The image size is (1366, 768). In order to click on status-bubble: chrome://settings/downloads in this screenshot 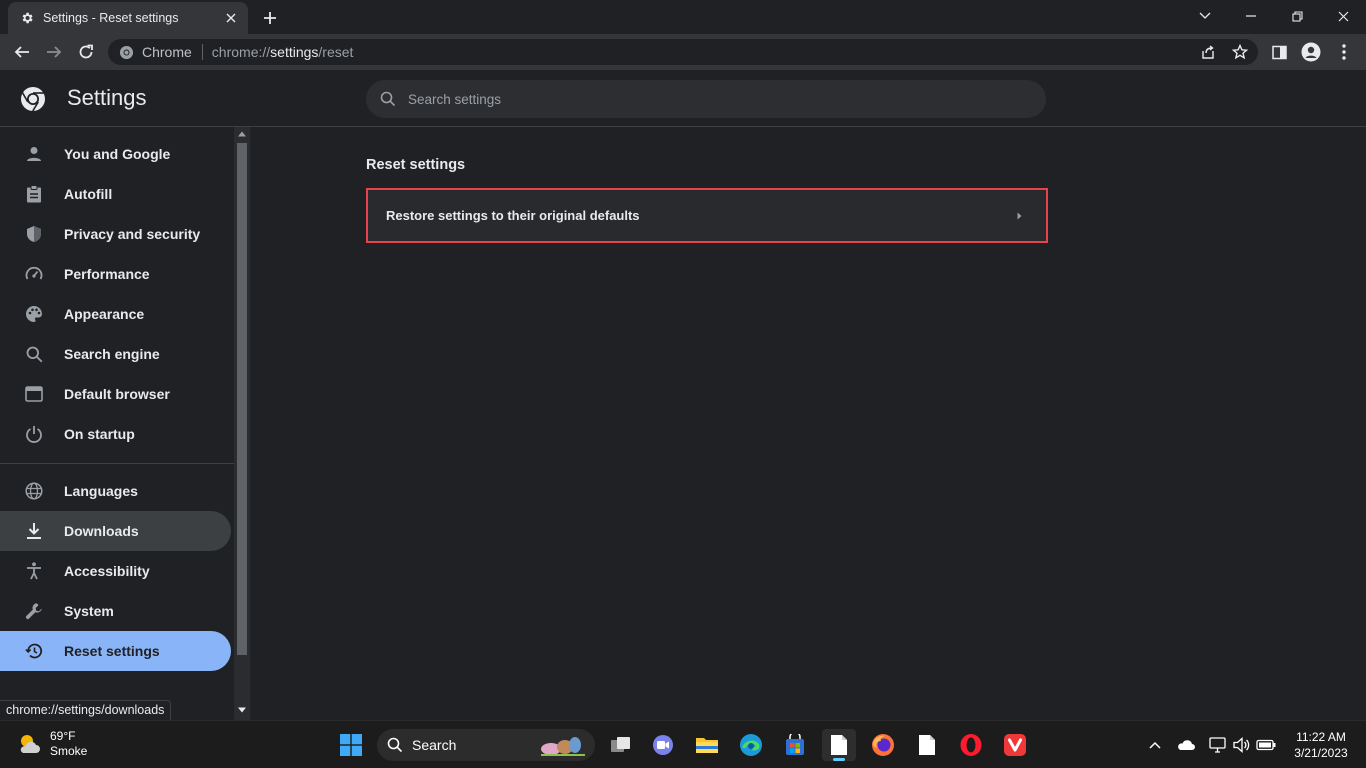, I will do `click(86, 710)`.